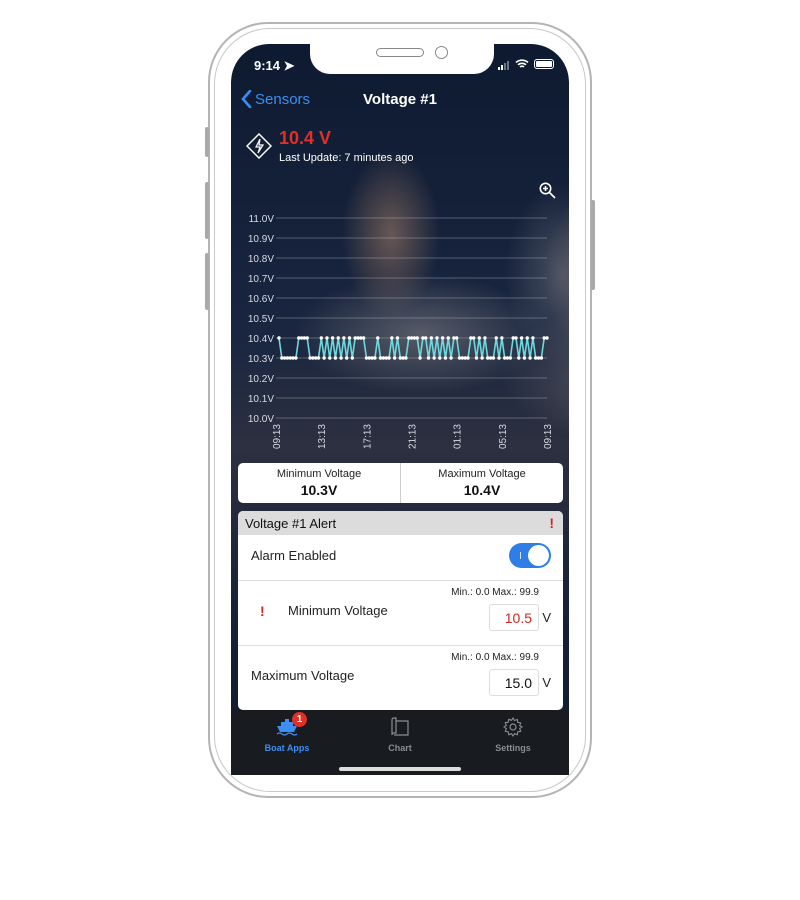 The image size is (800, 900). Describe the element at coordinates (546, 682) in the screenshot. I see `max-voltage-unit: V` at that location.